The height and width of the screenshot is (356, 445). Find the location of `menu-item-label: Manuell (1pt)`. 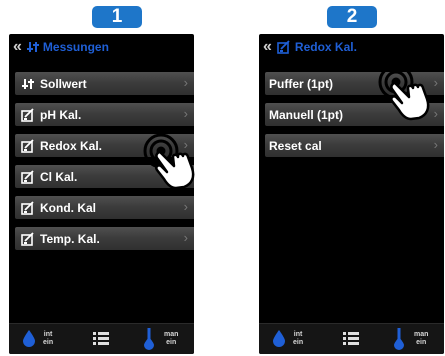

menu-item-label: Manuell (1pt) is located at coordinates (306, 114).